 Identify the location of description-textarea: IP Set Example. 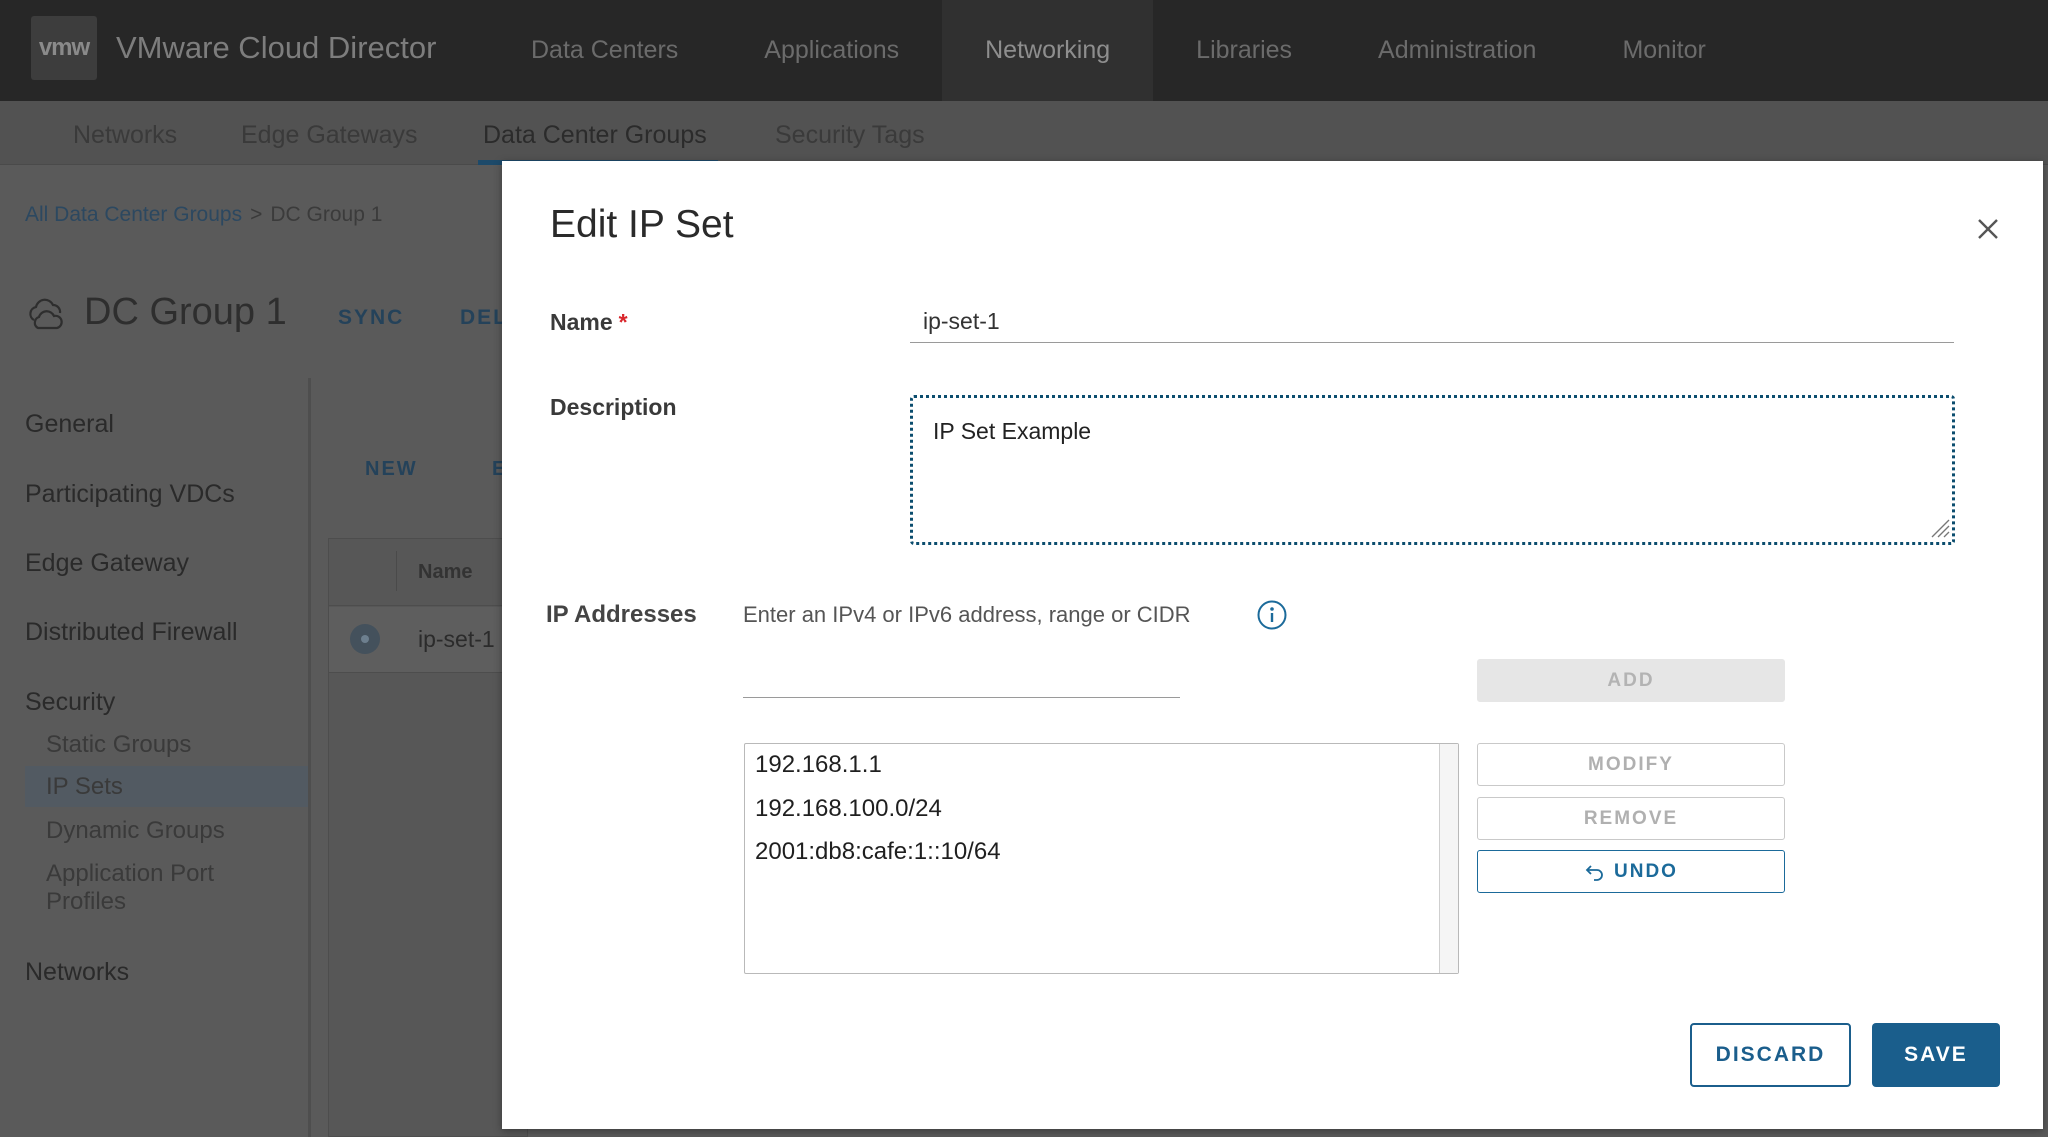
(1432, 470).